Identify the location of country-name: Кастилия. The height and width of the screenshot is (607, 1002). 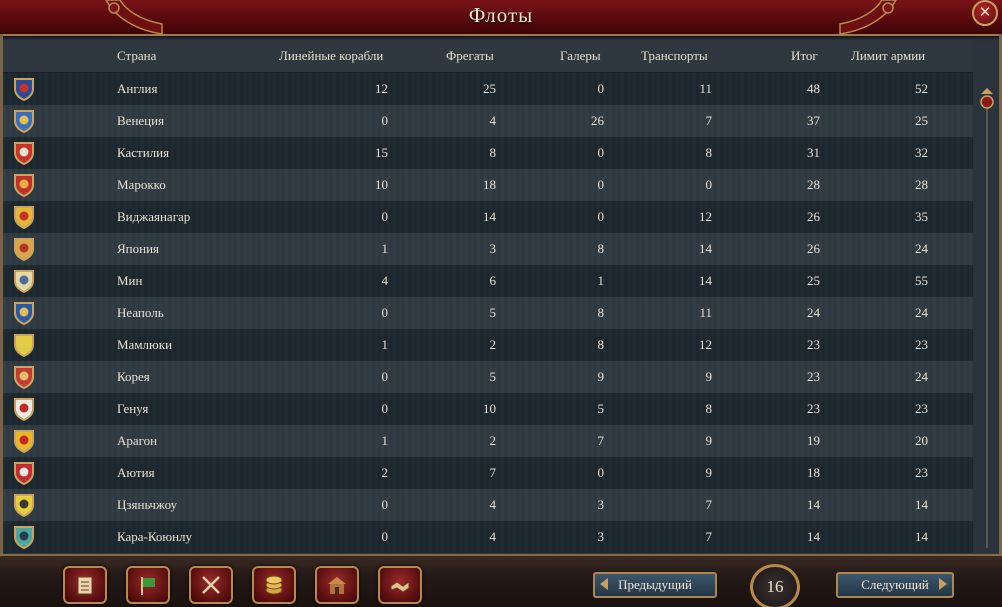
(143, 152).